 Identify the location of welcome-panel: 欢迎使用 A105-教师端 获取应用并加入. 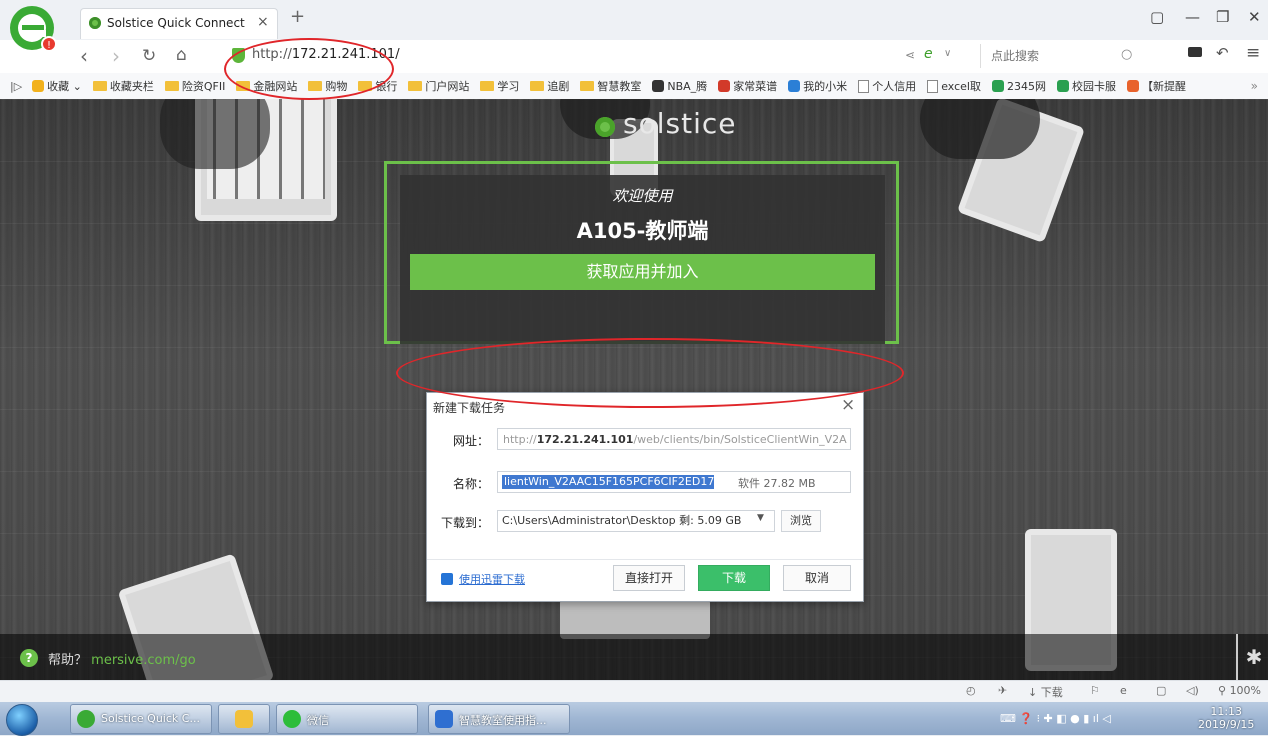
(642, 259).